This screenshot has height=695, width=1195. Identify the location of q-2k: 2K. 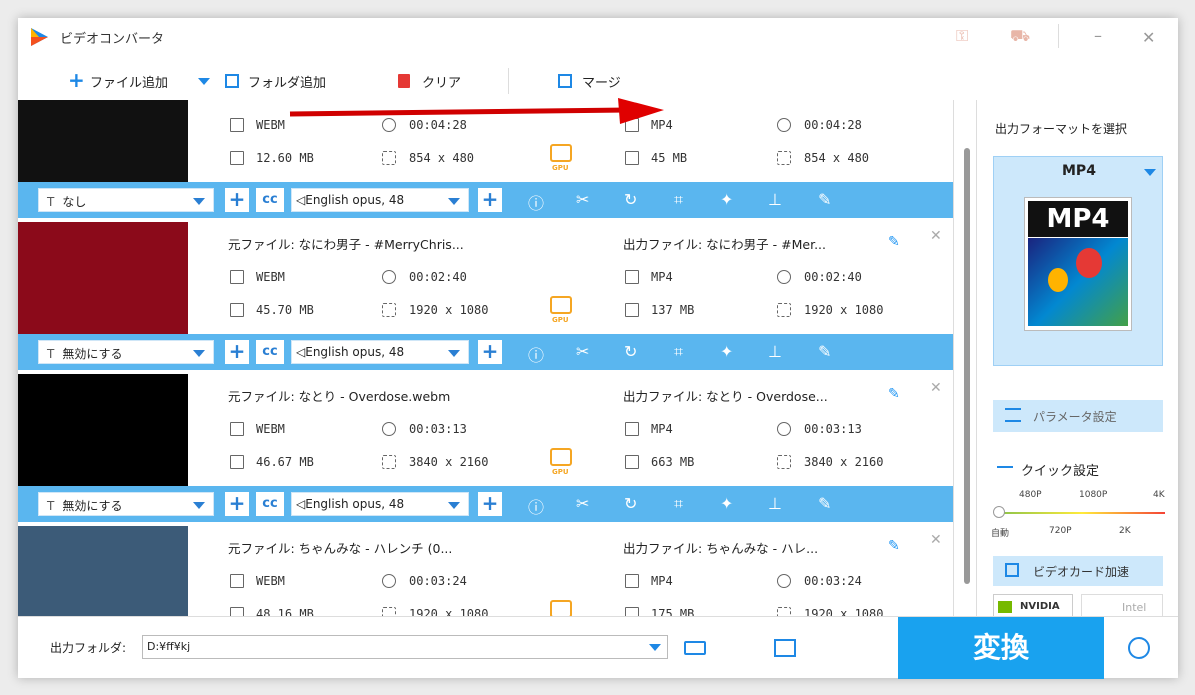
(1125, 531).